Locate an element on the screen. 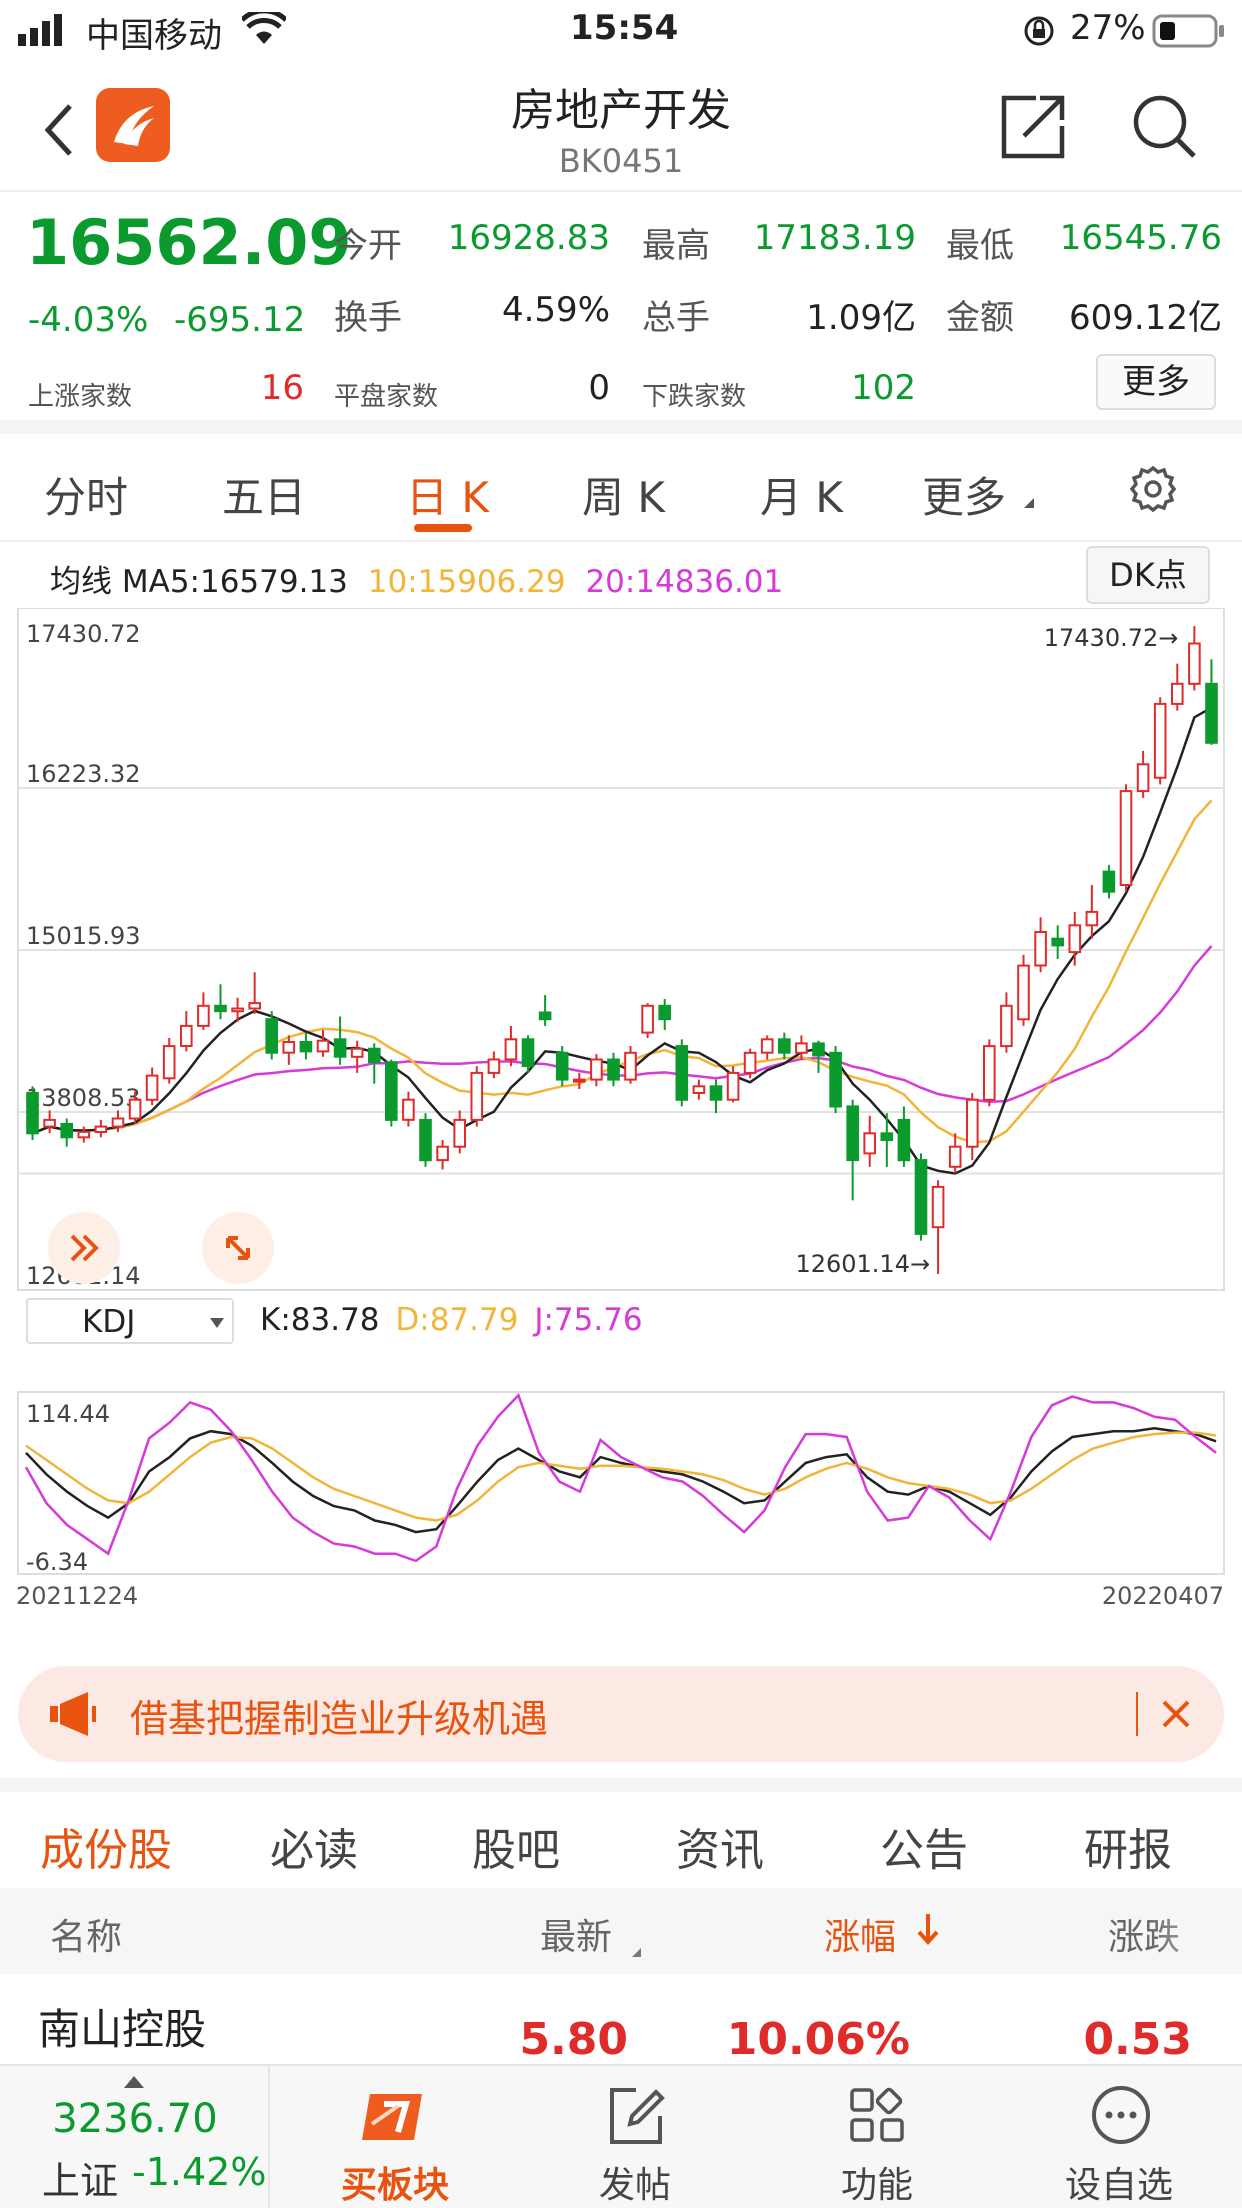 The image size is (1242, 2208). col-change-pct: 涨幅 is located at coordinates (860, 1934).